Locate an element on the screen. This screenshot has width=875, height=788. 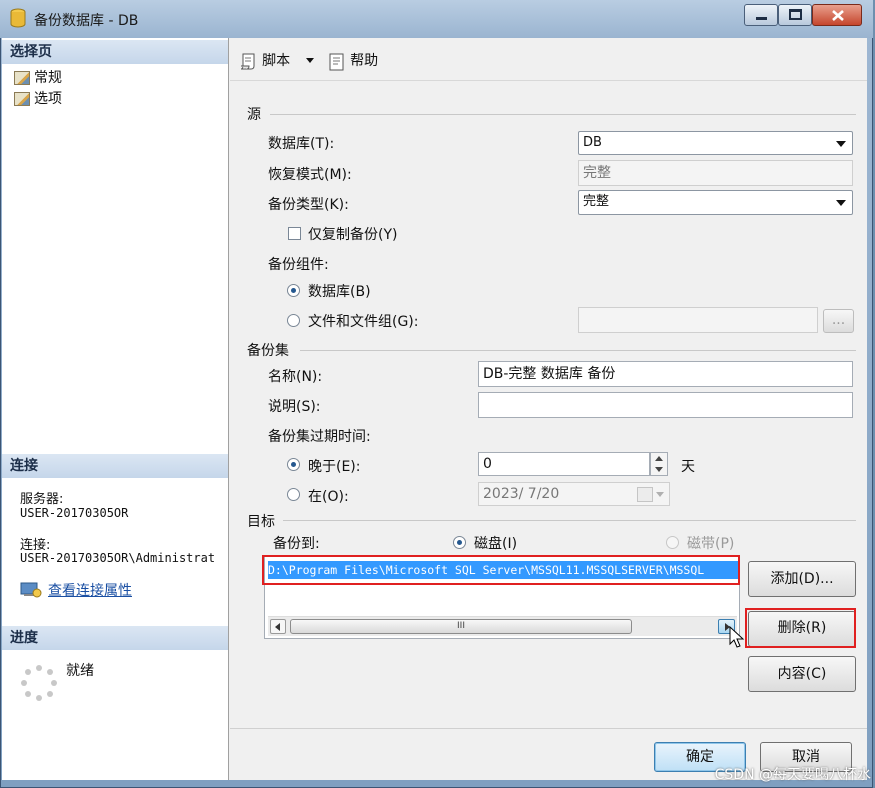
expire-date-picker: 2023/ 7/20 is located at coordinates (574, 494).